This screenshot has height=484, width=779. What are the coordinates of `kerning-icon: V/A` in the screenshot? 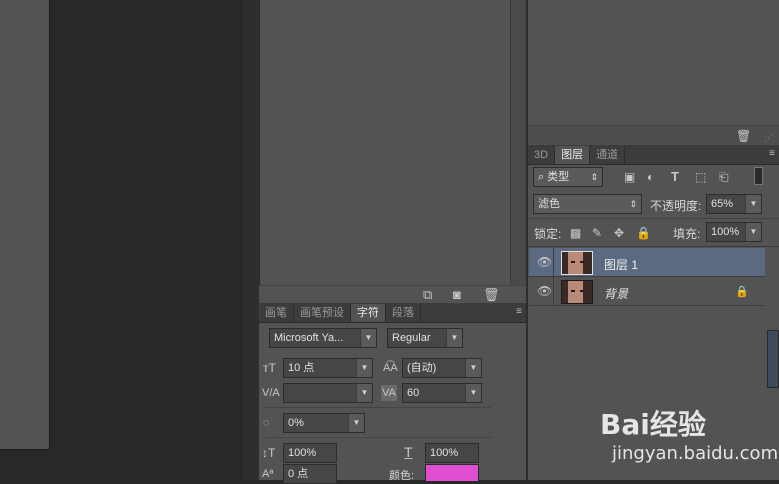 It's located at (271, 393).